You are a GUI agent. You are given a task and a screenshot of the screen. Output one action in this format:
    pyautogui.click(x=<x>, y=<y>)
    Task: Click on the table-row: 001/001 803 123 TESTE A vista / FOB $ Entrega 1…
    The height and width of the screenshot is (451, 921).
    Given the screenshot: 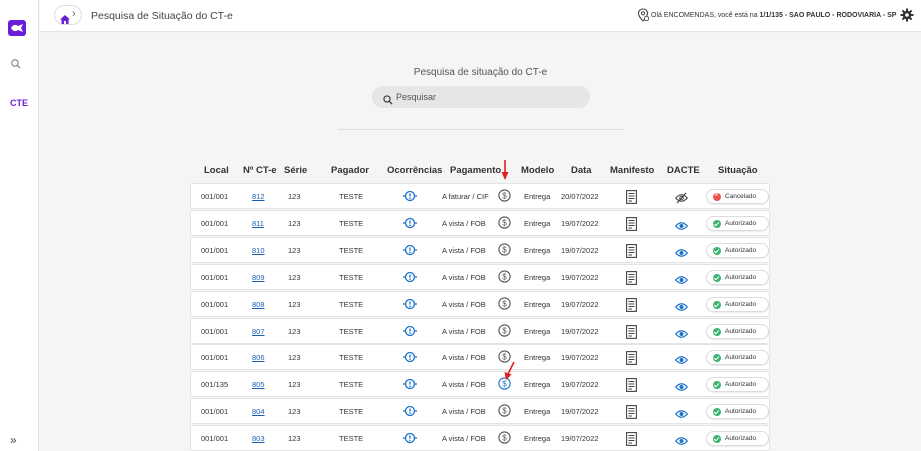 What is the action you would take?
    pyautogui.click(x=480, y=438)
    